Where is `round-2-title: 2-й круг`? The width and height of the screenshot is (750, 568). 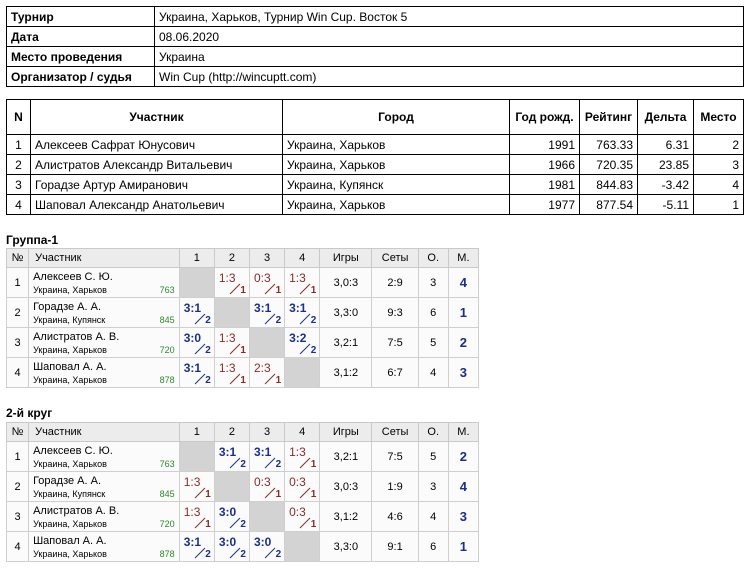 round-2-title: 2-й круг is located at coordinates (29, 413).